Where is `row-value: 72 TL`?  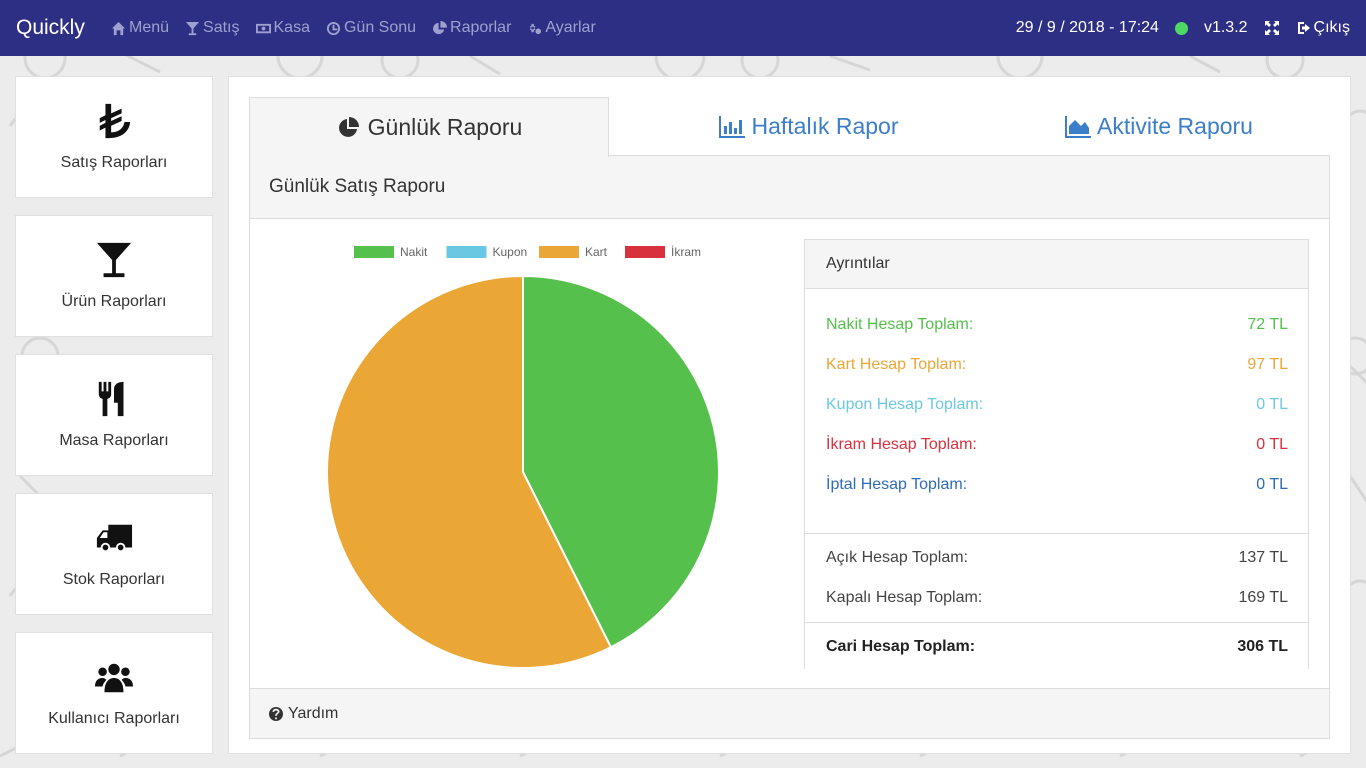 row-value: 72 TL is located at coordinates (1267, 324).